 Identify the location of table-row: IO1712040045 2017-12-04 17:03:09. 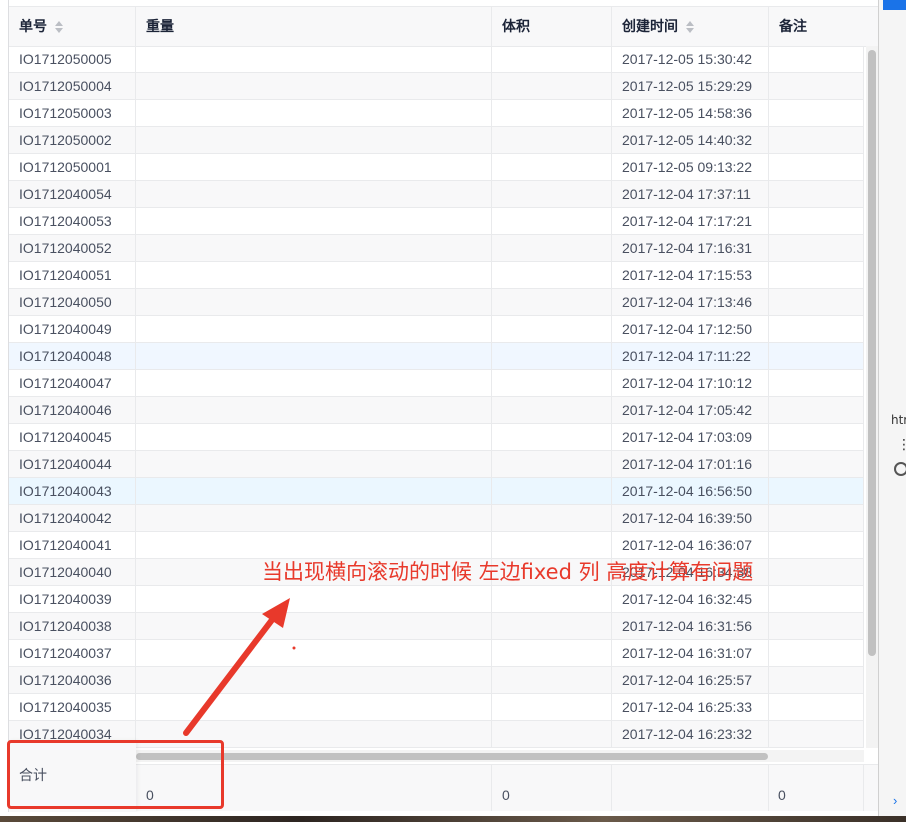
(436, 437).